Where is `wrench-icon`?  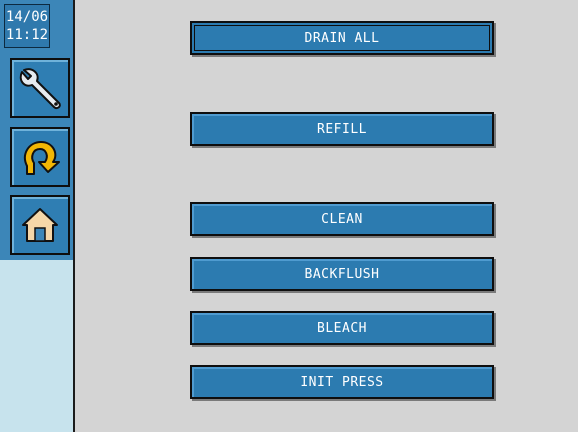 wrench-icon is located at coordinates (40, 88).